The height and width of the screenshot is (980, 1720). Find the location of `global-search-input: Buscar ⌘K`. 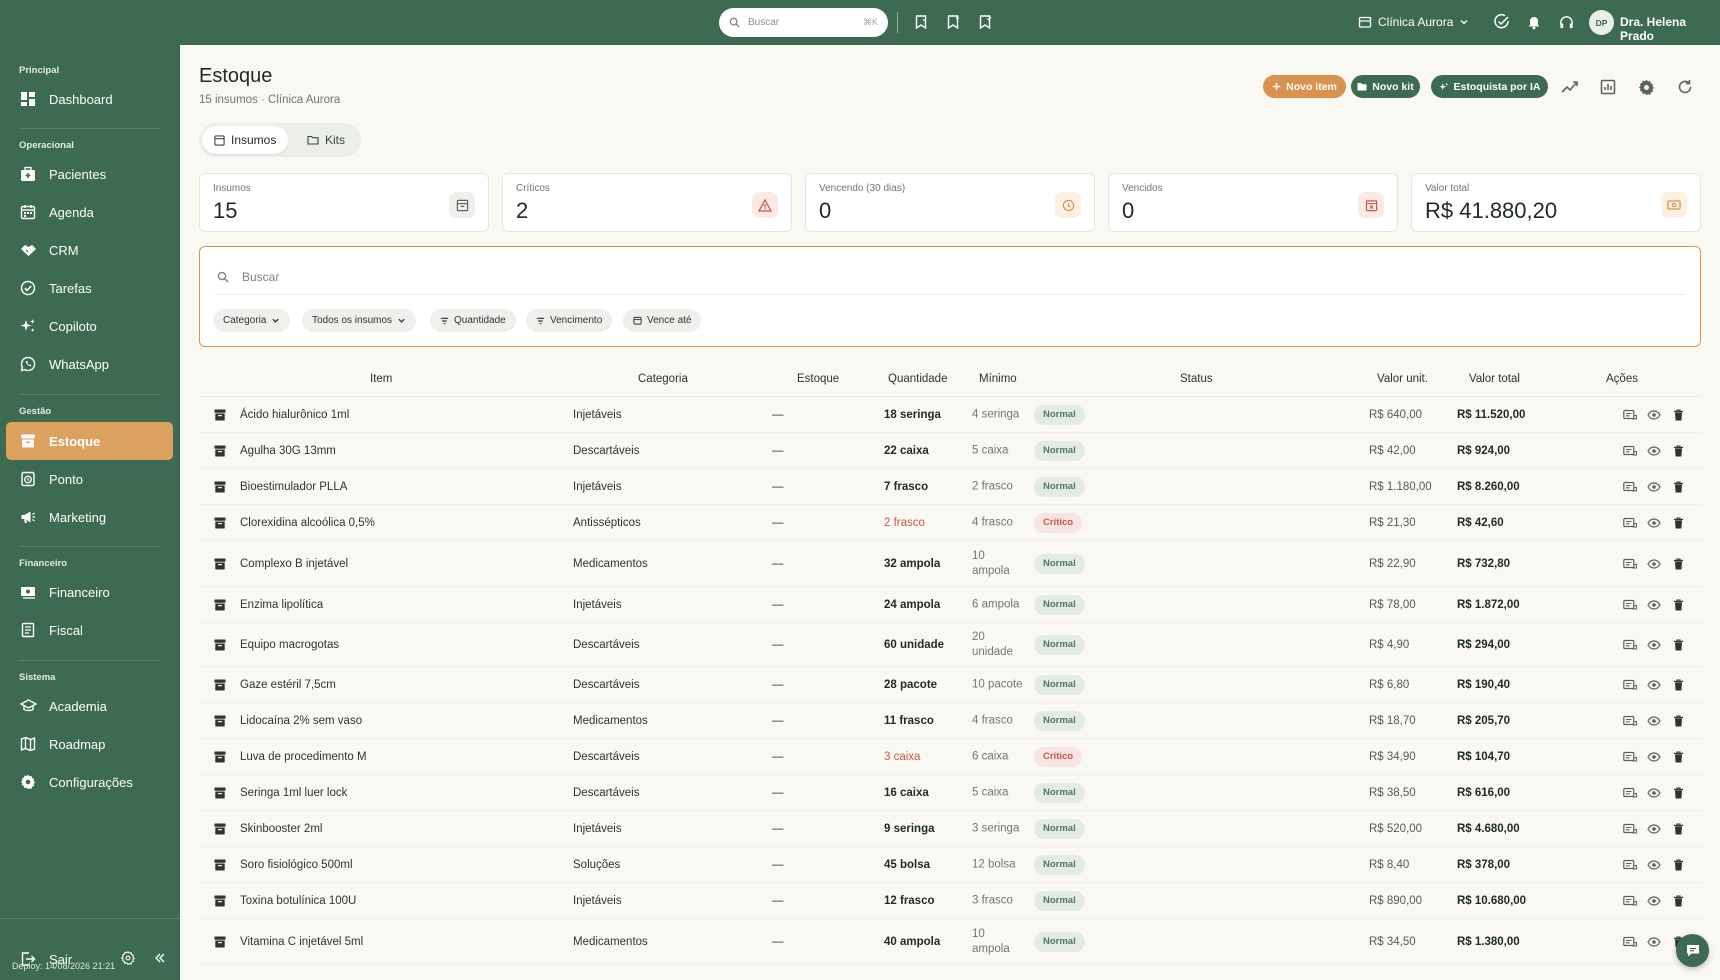

global-search-input: Buscar ⌘K is located at coordinates (803, 22).